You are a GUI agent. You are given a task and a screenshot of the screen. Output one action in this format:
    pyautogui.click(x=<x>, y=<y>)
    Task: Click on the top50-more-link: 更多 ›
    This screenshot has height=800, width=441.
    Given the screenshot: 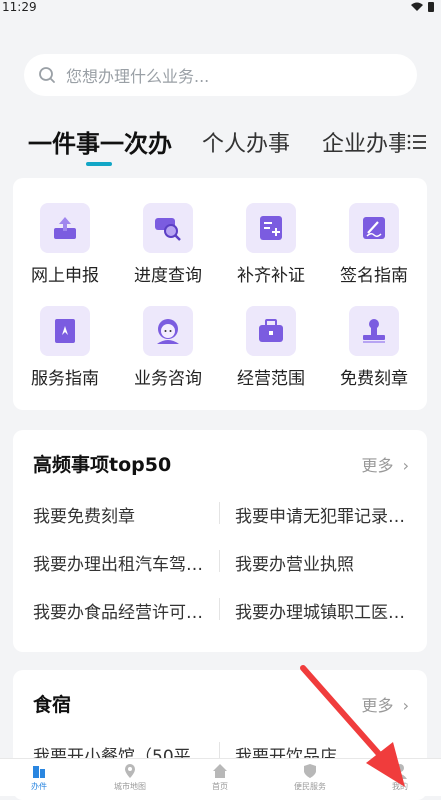 What is the action you would take?
    pyautogui.click(x=385, y=464)
    